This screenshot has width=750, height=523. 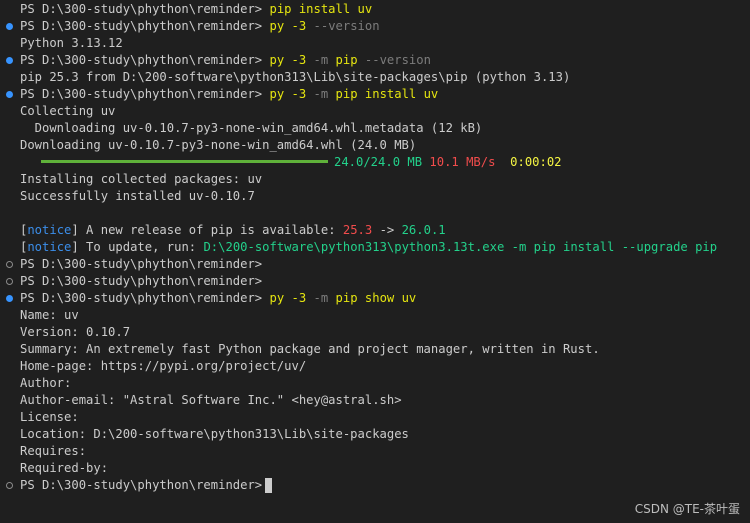 I want to click on pip-old-version: 25.3, so click(x=357, y=230).